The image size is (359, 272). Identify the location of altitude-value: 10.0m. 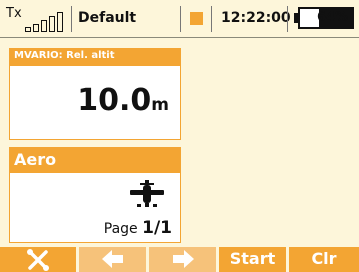
(123, 100).